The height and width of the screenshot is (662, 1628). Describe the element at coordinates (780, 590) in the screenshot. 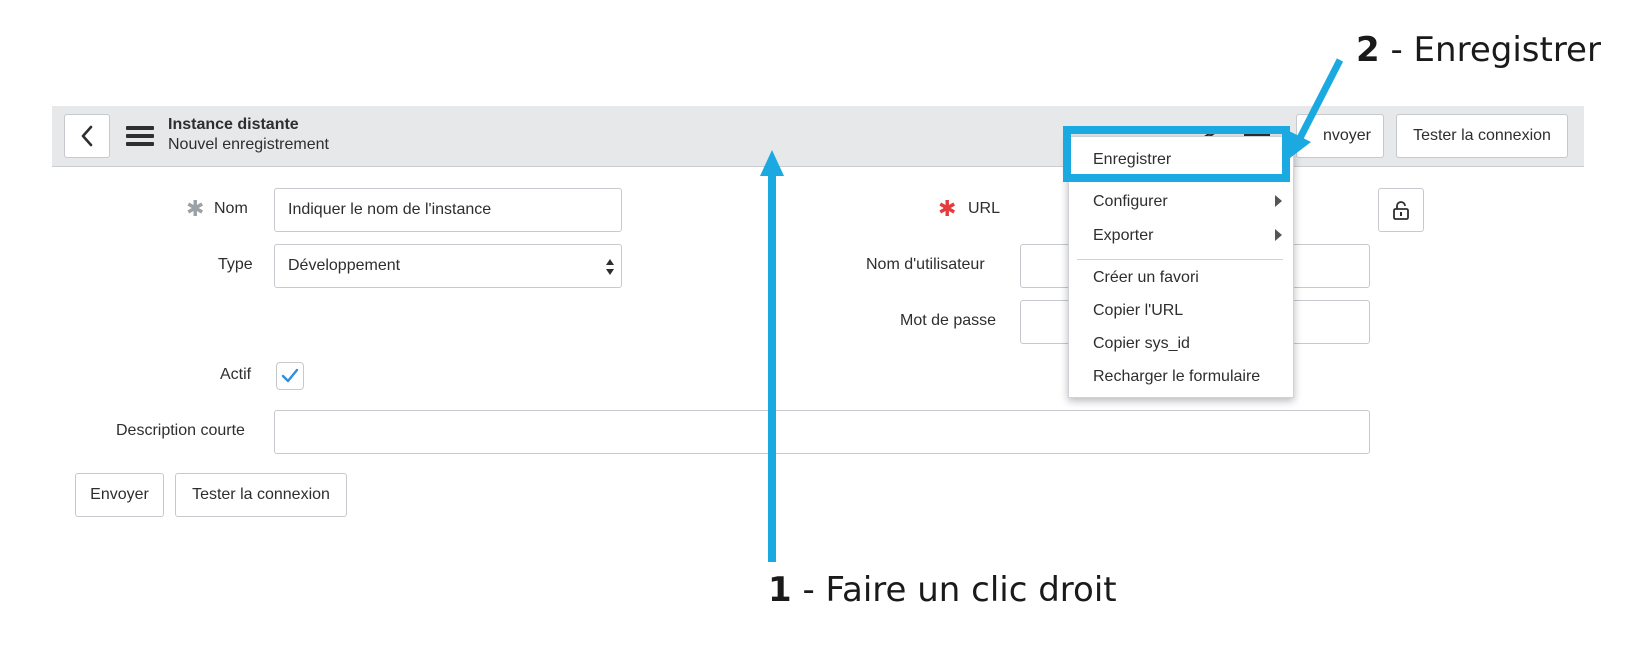

I see `annotation-step-1-number: 1` at that location.